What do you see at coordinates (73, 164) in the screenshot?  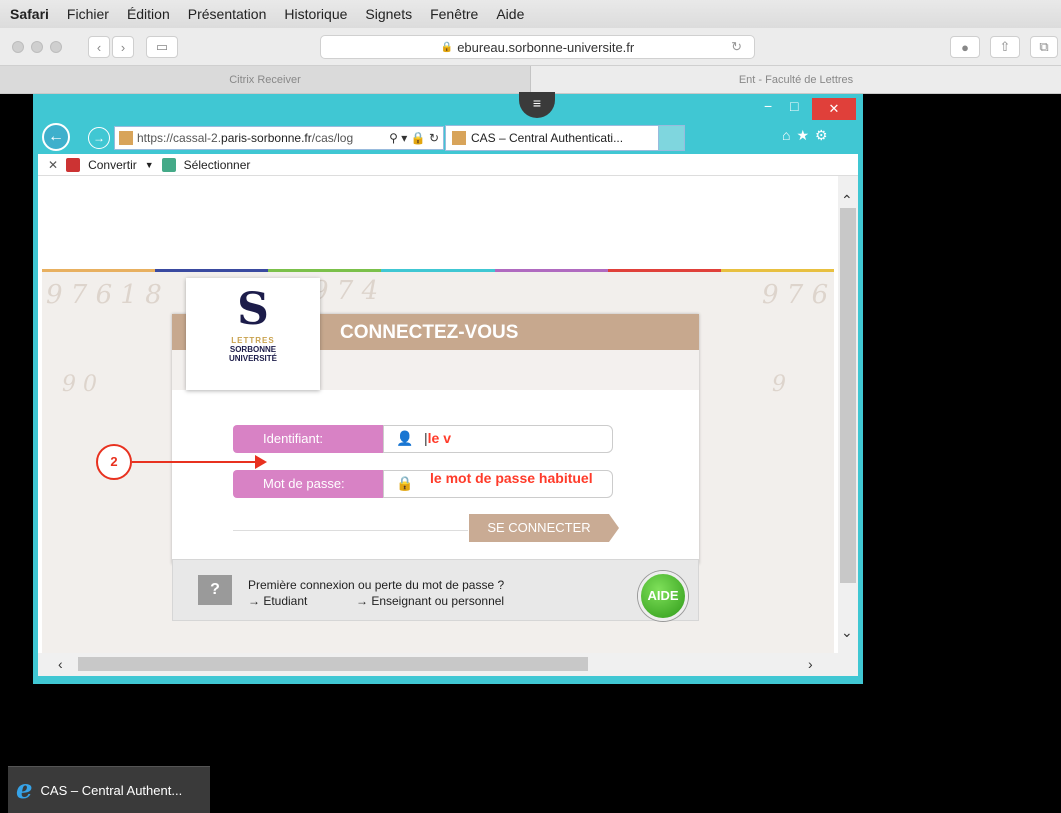 I see `pdf-convert-icon` at bounding box center [73, 164].